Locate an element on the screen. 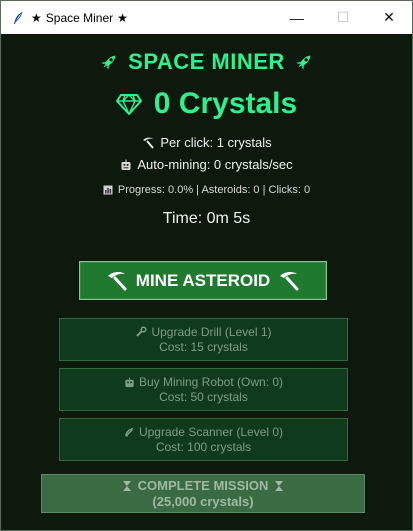 This screenshot has width=413, height=531. auto-mining-stat: Auto-mining: 0 crystals/sec is located at coordinates (206, 164).